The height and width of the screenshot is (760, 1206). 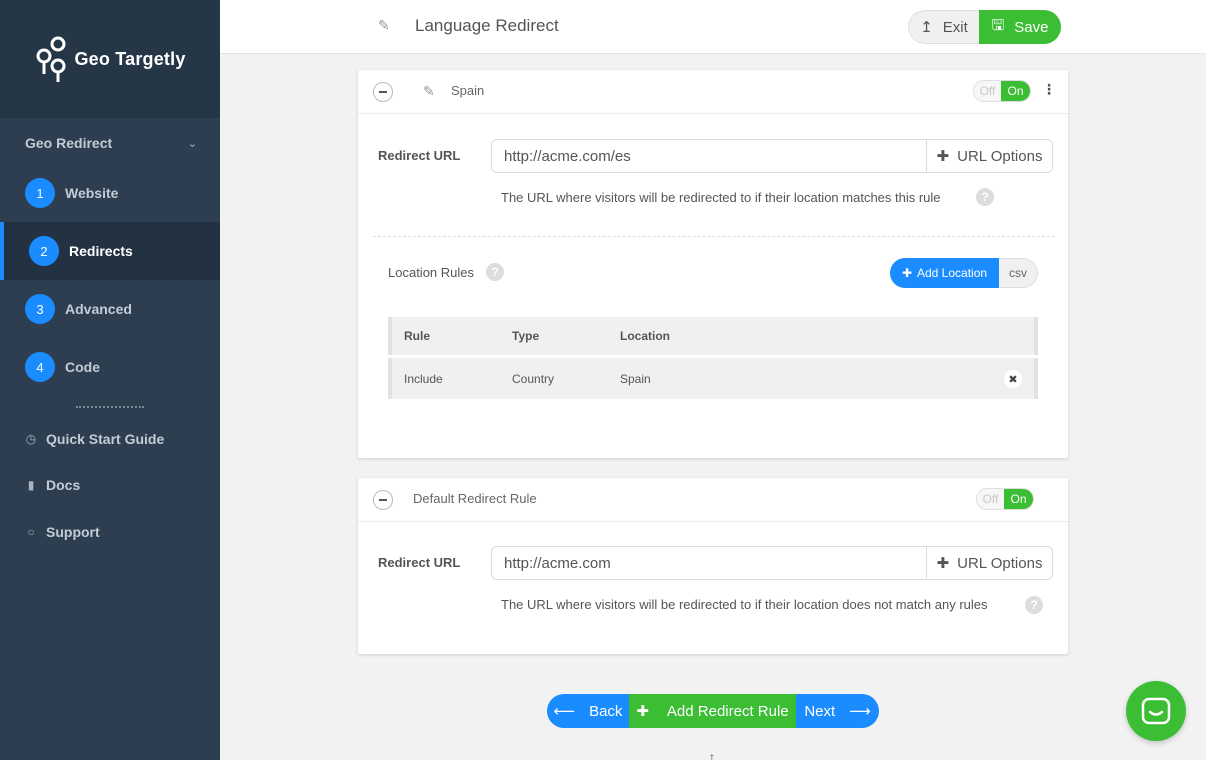 I want to click on more-options-icon: ⋮, so click(x=1049, y=89).